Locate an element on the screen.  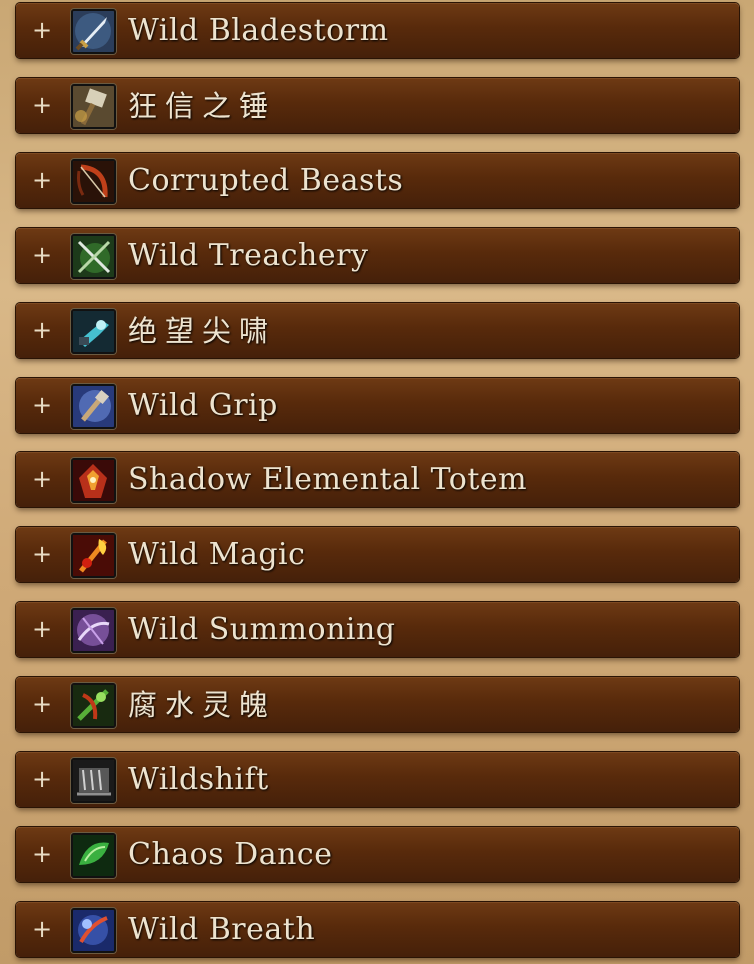
talent-row-wild-summoning: + Wild Summoning is located at coordinates (377, 629).